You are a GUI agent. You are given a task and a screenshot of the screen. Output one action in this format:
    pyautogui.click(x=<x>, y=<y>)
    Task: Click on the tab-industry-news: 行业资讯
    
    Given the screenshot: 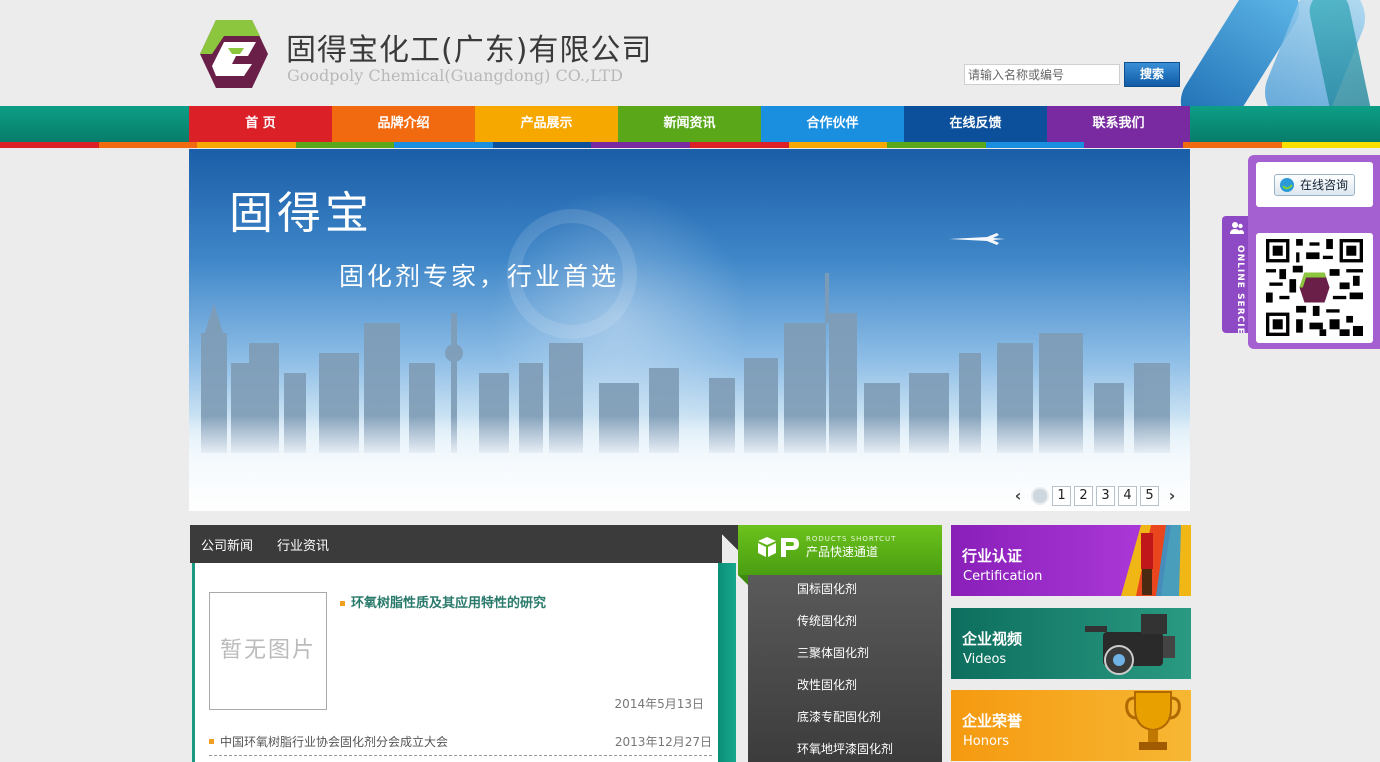 What is the action you would take?
    pyautogui.click(x=303, y=544)
    